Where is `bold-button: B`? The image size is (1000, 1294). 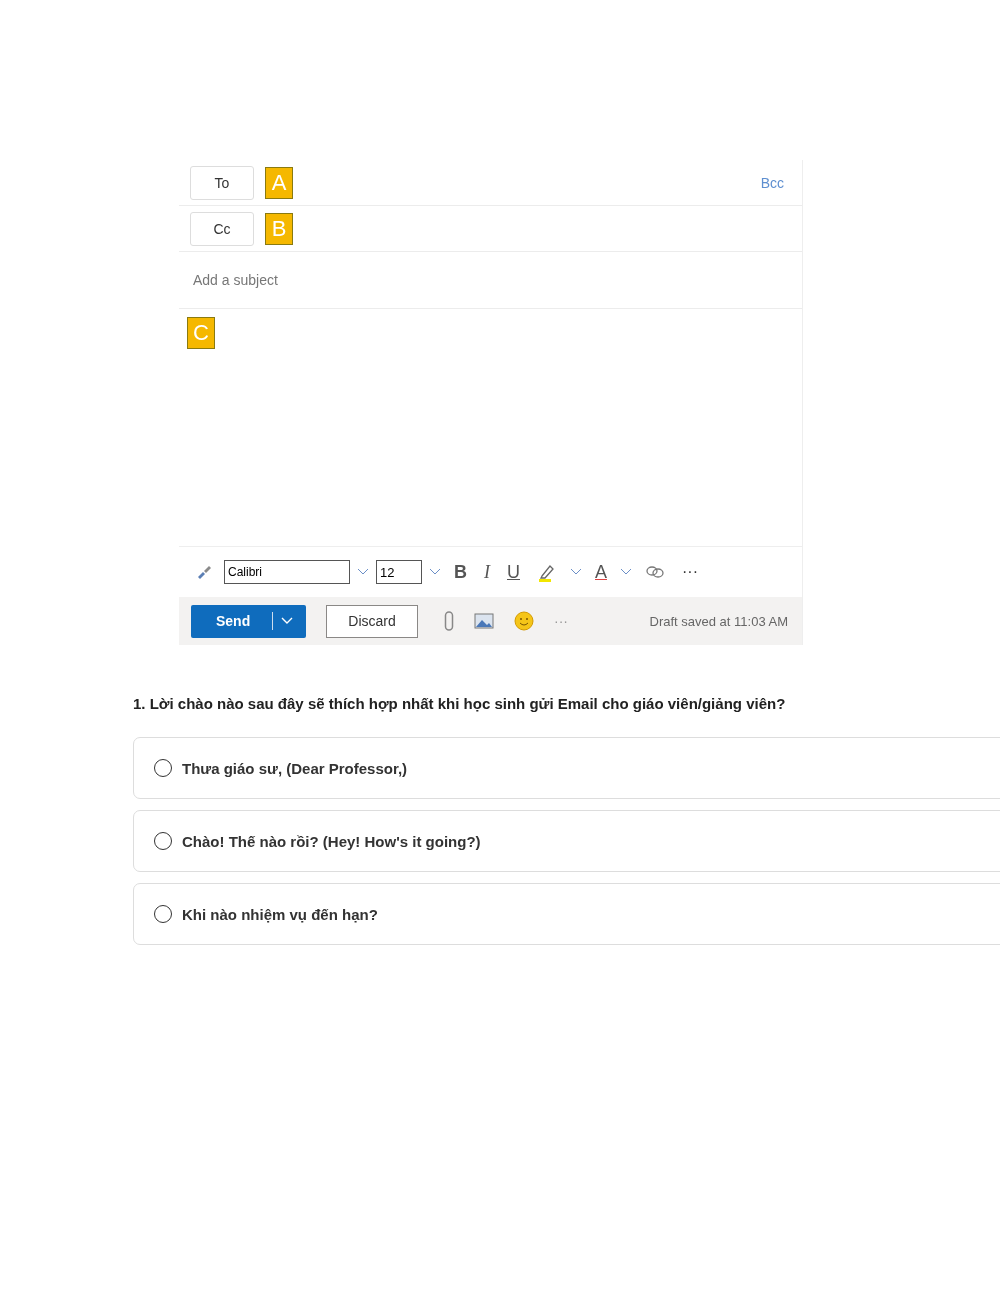 bold-button: B is located at coordinates (460, 572).